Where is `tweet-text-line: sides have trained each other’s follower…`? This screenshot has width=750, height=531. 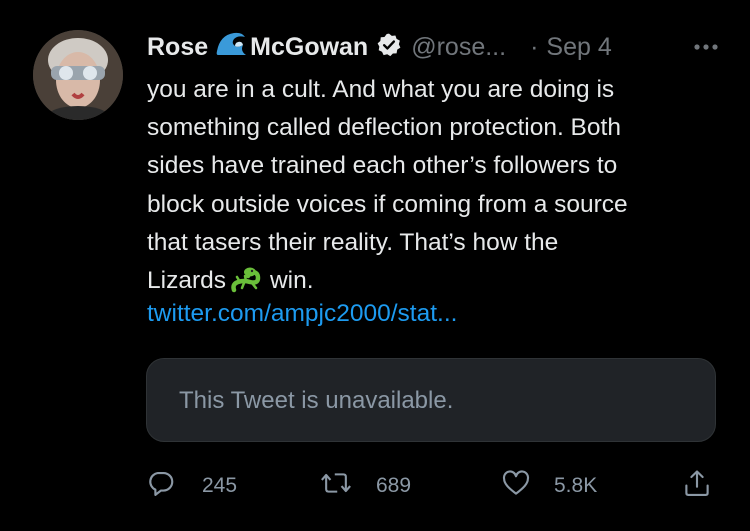
tweet-text-line: sides have trained each other’s follower… is located at coordinates (382, 166).